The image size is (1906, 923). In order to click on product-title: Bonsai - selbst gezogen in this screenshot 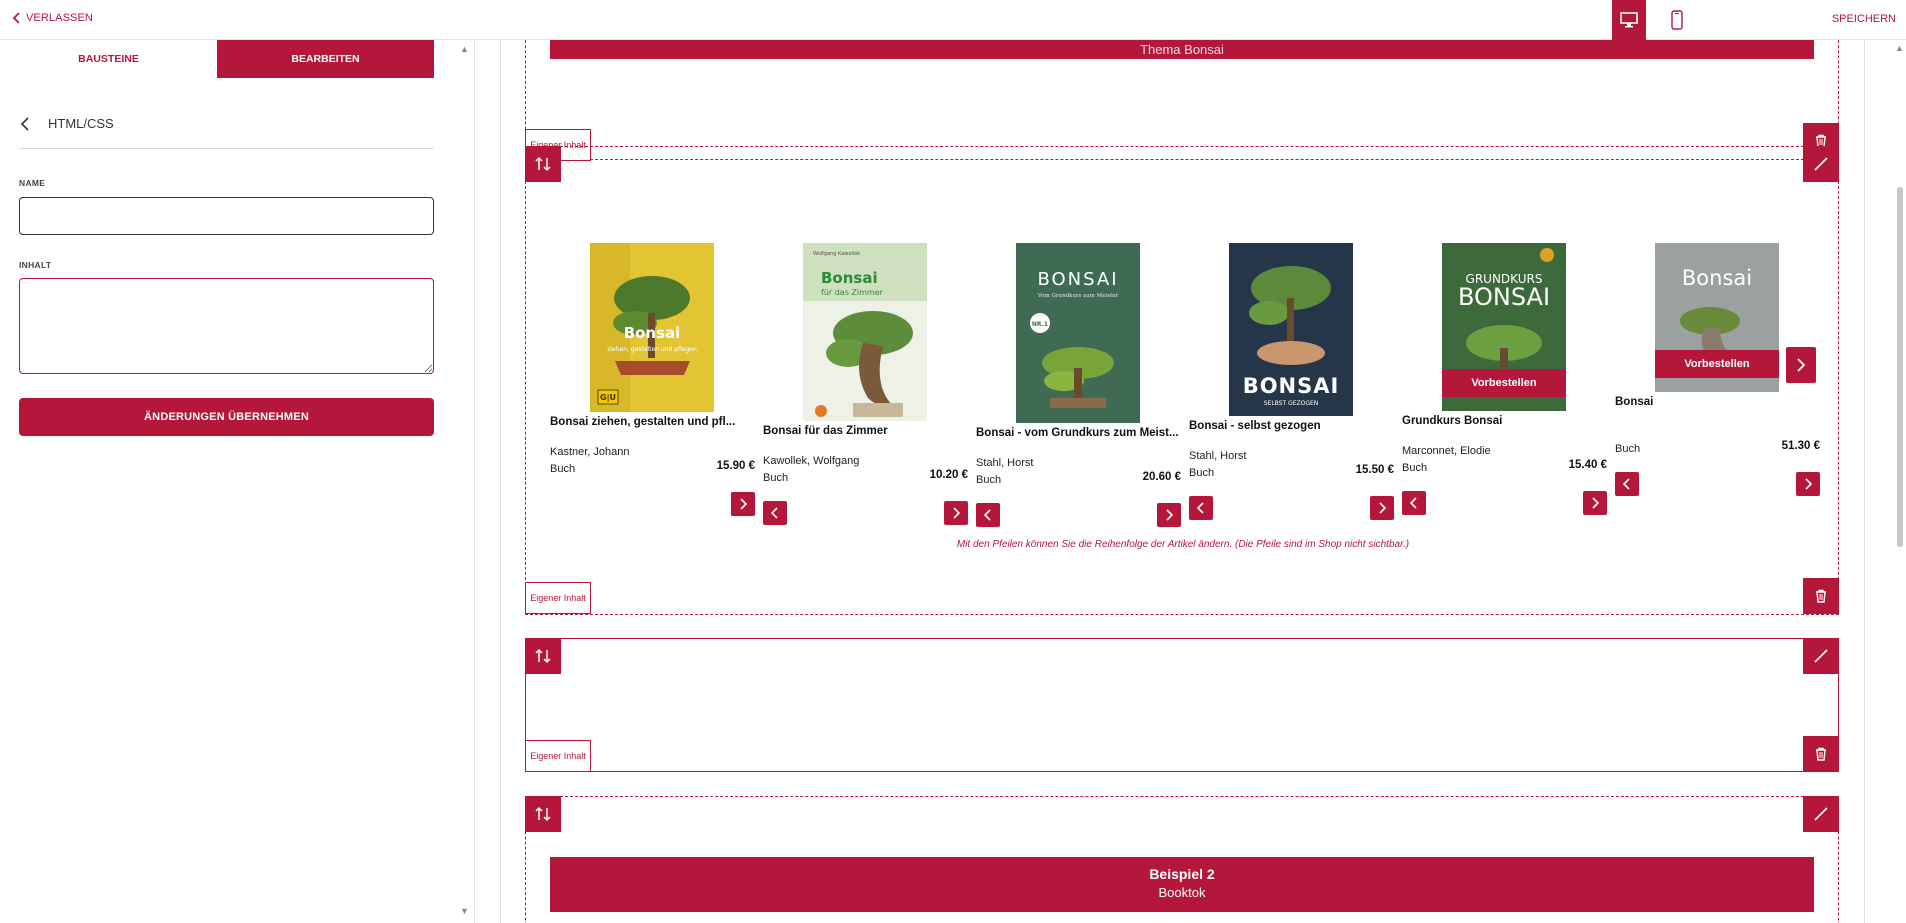, I will do `click(1291, 426)`.